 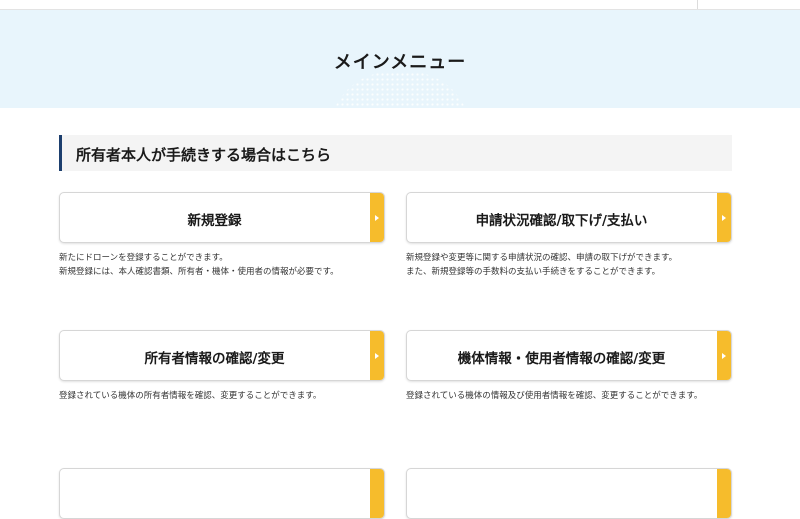 I want to click on new-registration-button: 新規登録, so click(x=222, y=217).